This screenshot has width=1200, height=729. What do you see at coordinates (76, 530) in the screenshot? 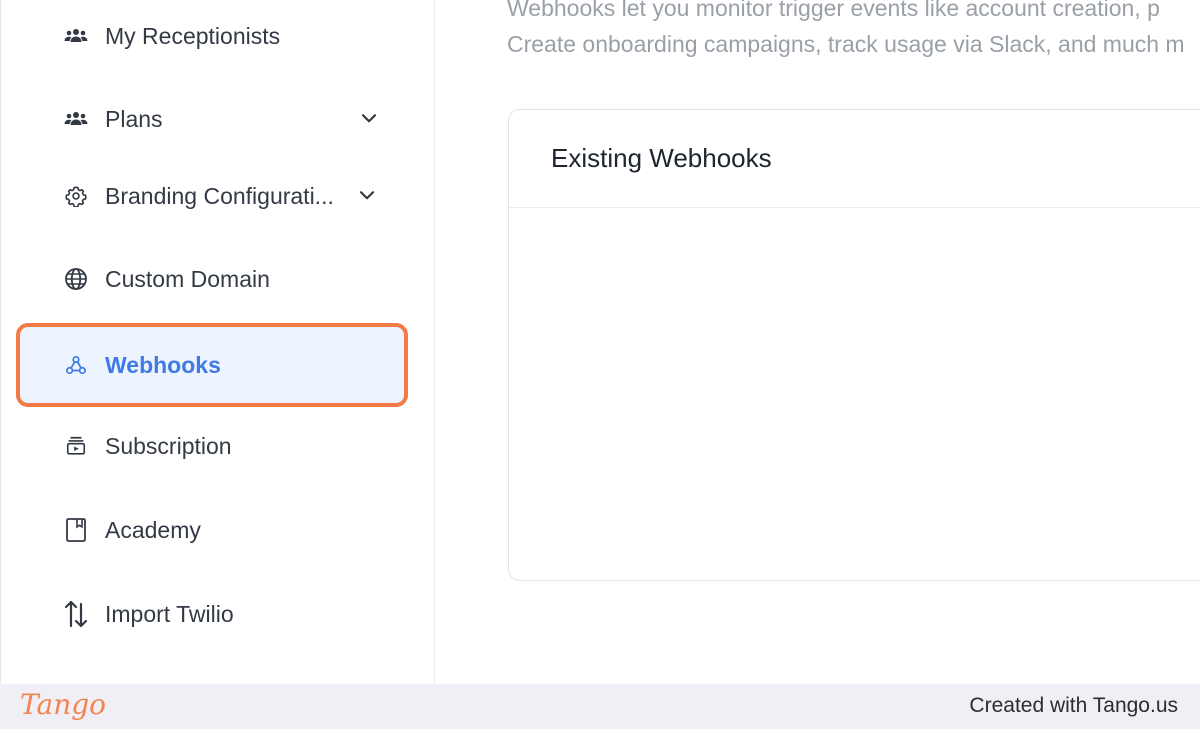
I see `book-icon` at bounding box center [76, 530].